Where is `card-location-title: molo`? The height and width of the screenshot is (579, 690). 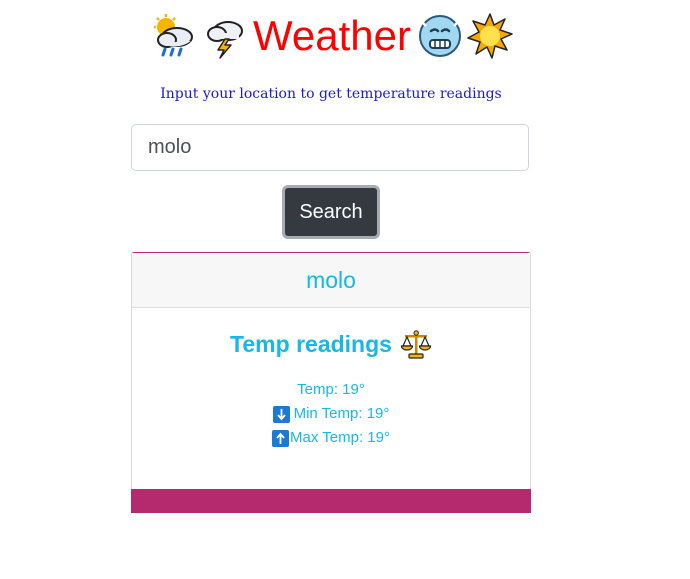
card-location-title: molo is located at coordinates (331, 280).